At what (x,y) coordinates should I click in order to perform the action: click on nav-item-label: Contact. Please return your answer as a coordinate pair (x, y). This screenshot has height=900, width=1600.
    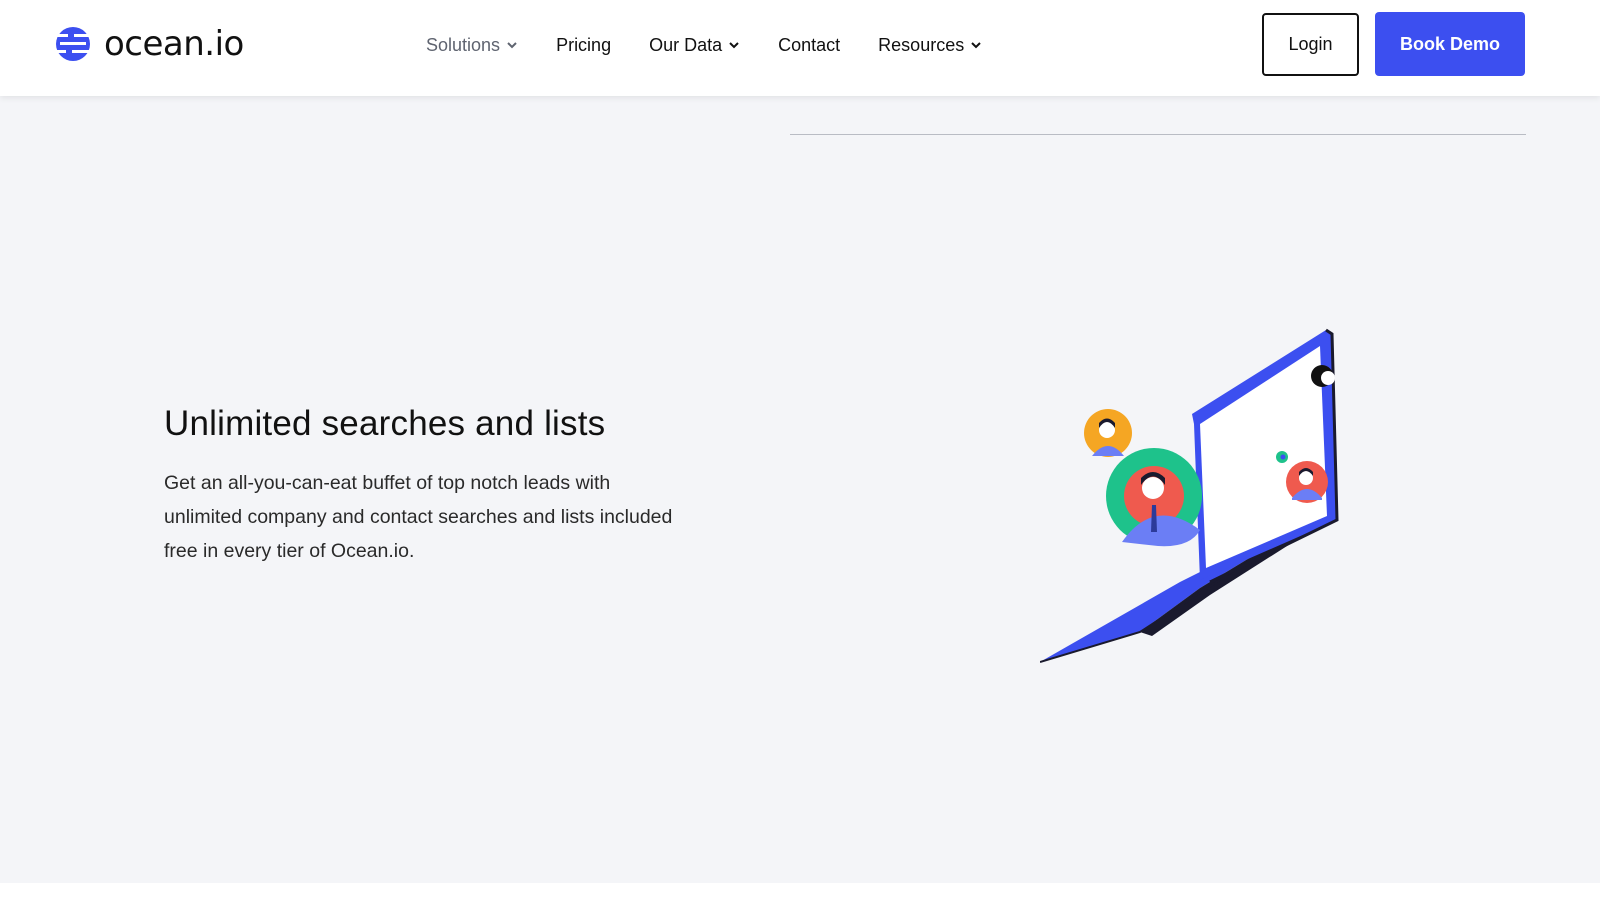
    Looking at the image, I should click on (809, 44).